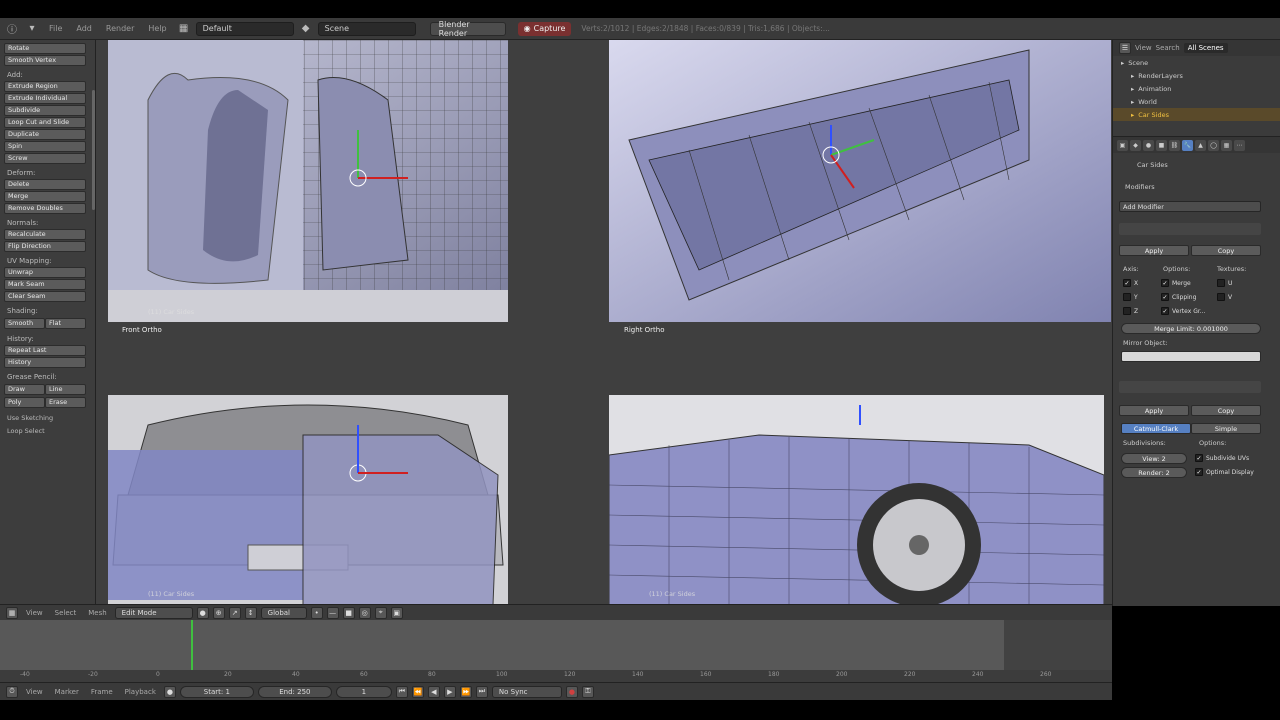 The width and height of the screenshot is (1280, 720). What do you see at coordinates (45, 146) in the screenshot?
I see `tool-spin: Spin` at bounding box center [45, 146].